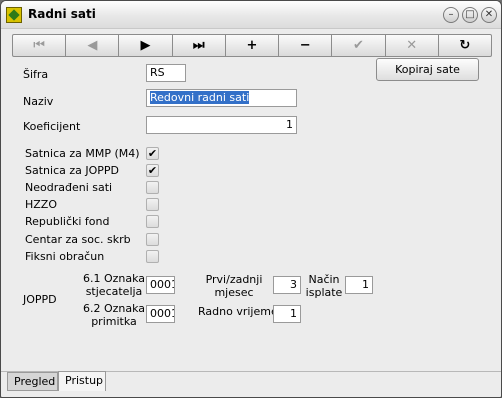 The height and width of the screenshot is (398, 502). What do you see at coordinates (32, 381) in the screenshot?
I see `tab-pregled: Pregled` at bounding box center [32, 381].